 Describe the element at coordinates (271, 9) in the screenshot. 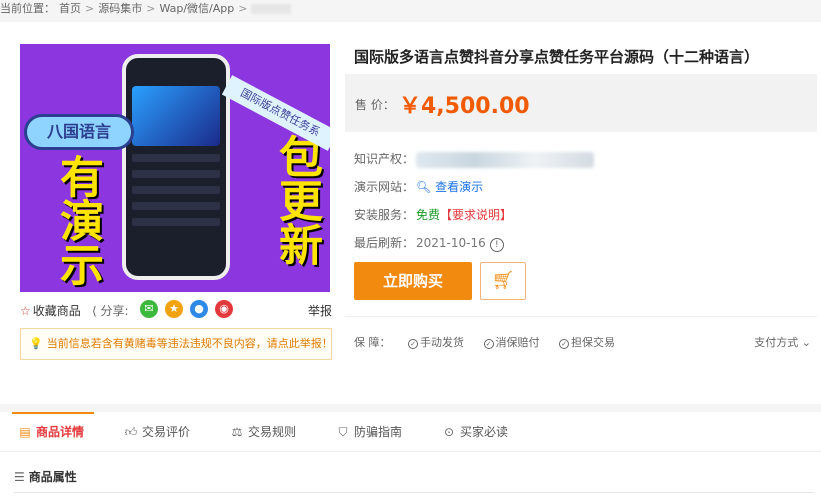

I see `breadcrumb-blurred-item` at that location.